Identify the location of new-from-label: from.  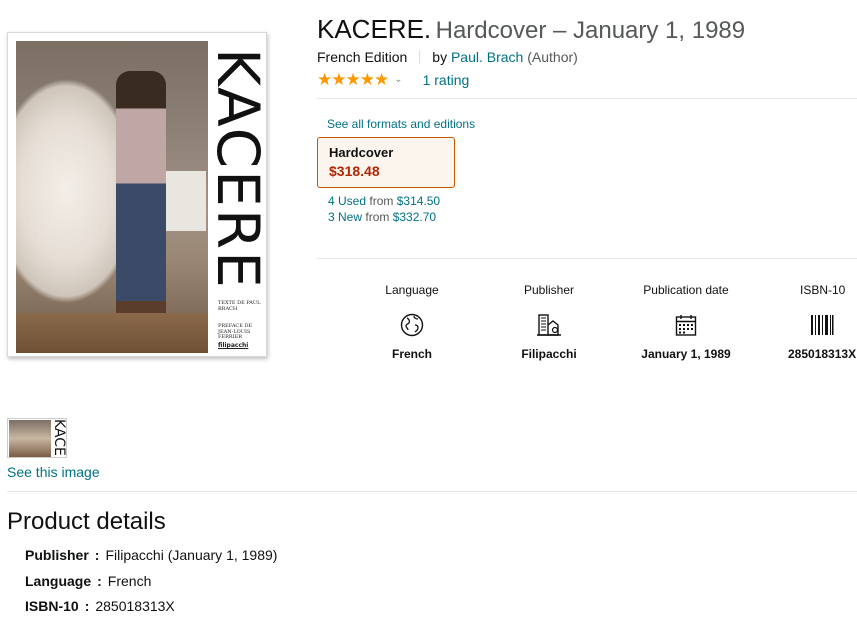
(377, 217).